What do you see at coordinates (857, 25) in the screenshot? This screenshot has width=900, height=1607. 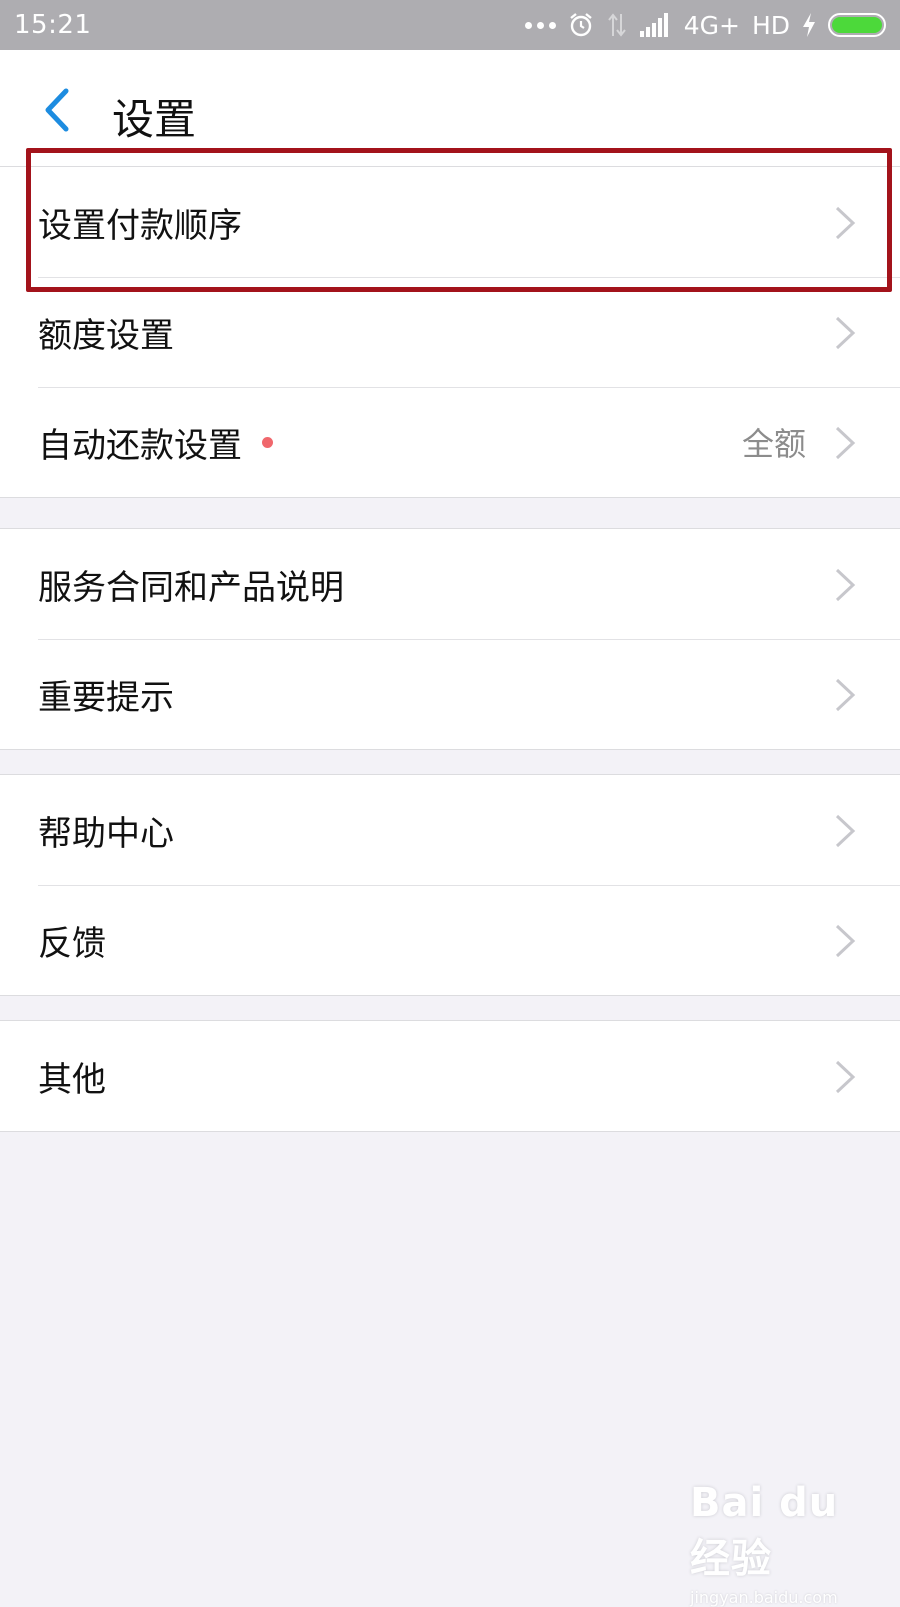 I see `battery-icon` at bounding box center [857, 25].